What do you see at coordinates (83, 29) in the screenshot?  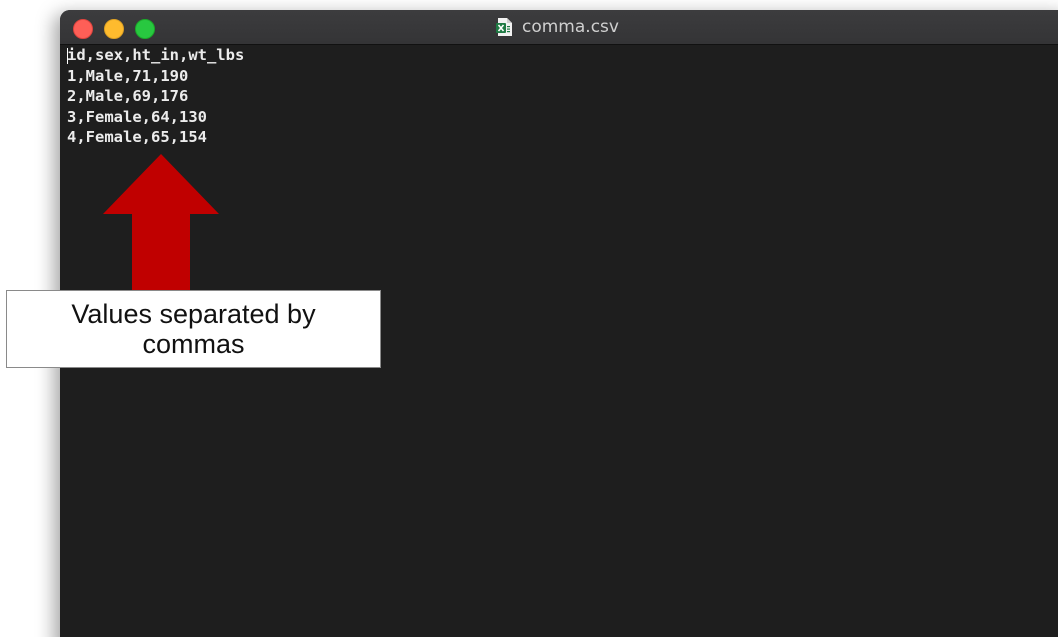 I see `close-window-button` at bounding box center [83, 29].